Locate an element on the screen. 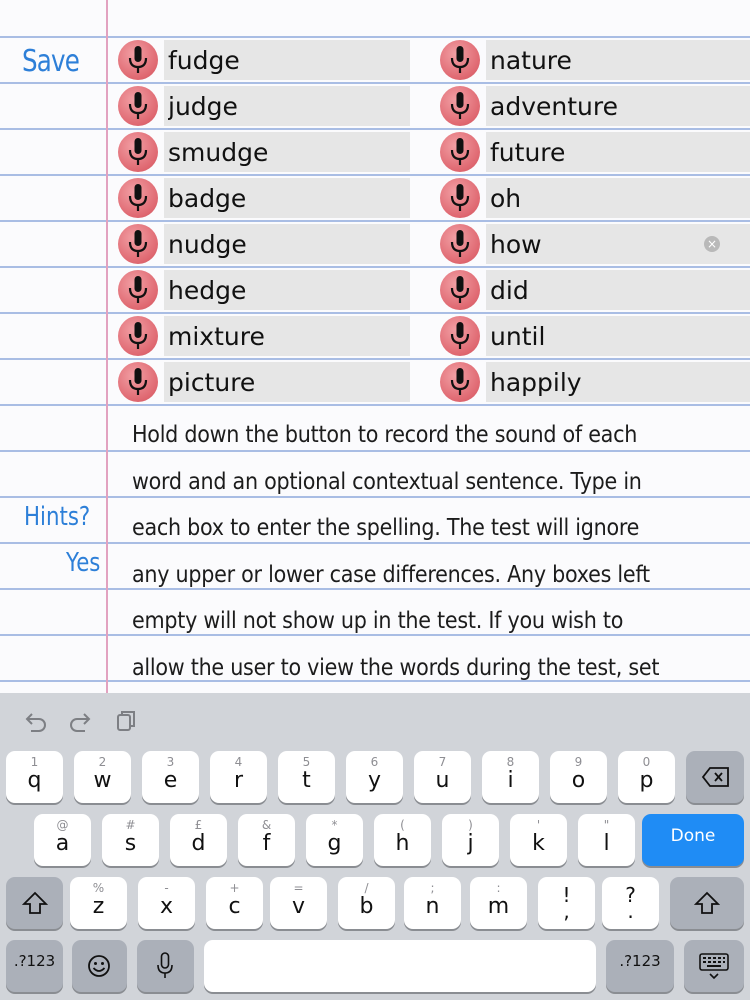  numbers-key-left: .?123 is located at coordinates (34, 966).